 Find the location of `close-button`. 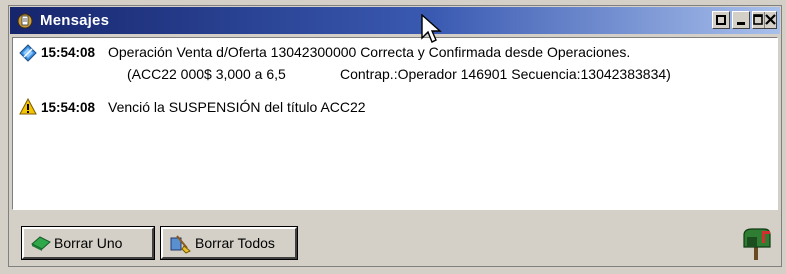

close-button is located at coordinates (770, 20).